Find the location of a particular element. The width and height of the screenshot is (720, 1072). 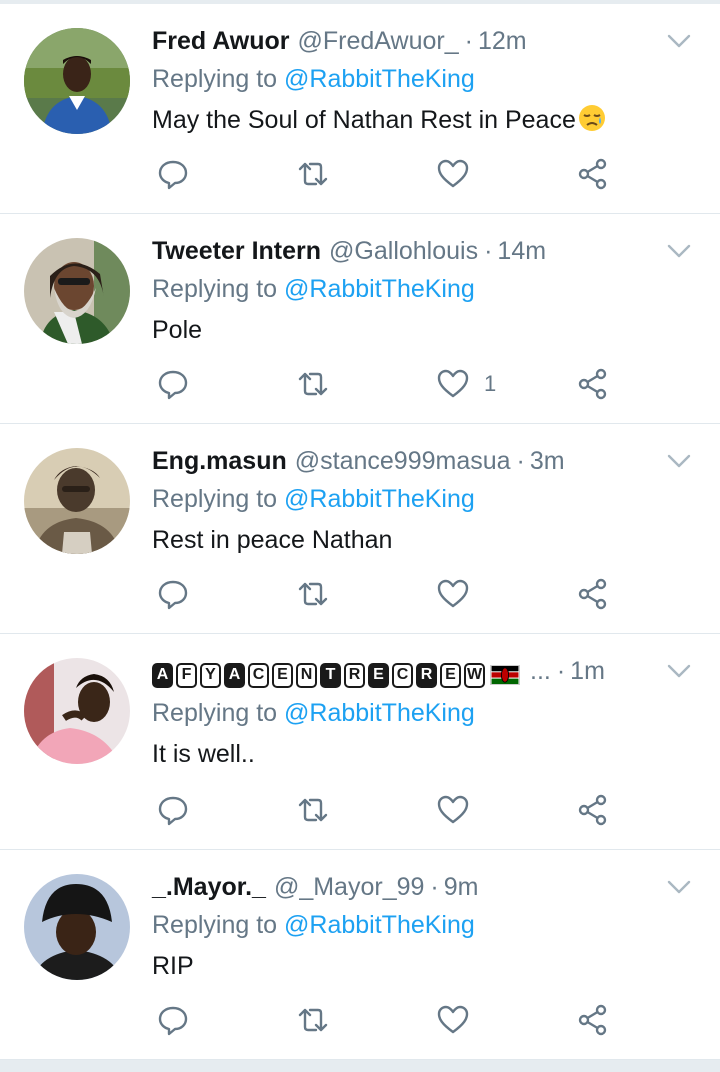

author-name: Fred Awuor is located at coordinates (221, 41).